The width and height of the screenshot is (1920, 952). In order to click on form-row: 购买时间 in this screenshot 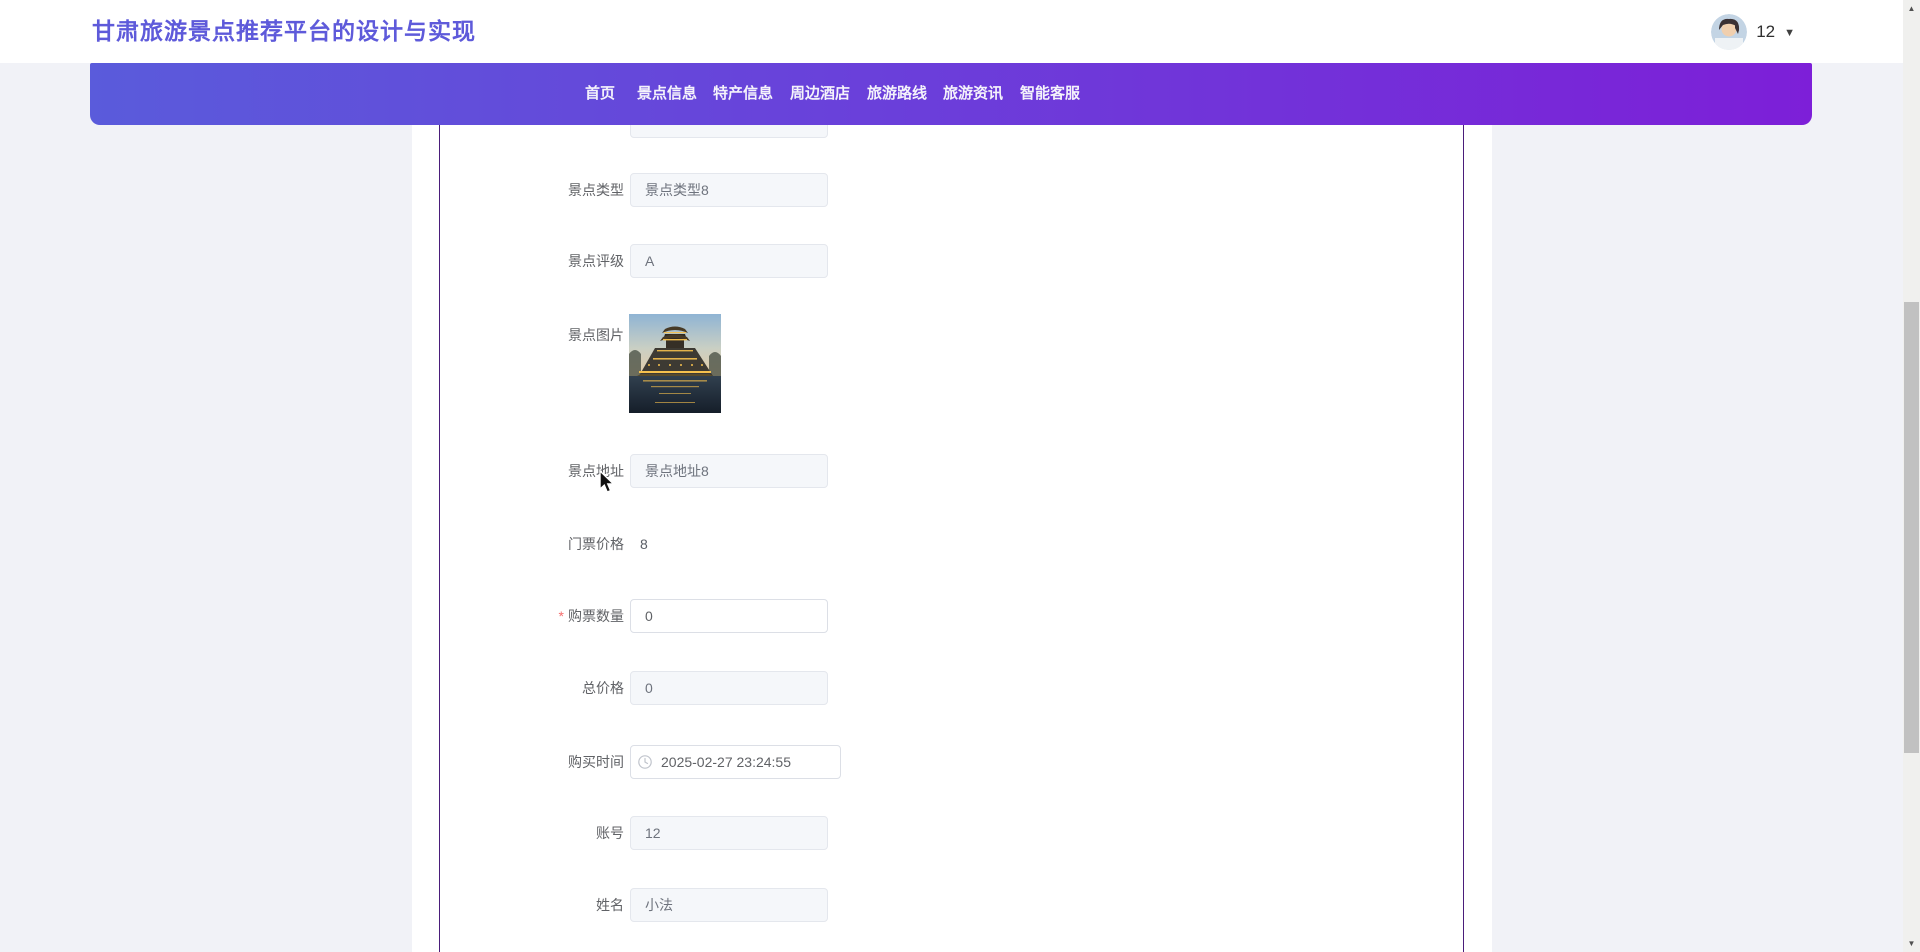, I will do `click(951, 762)`.